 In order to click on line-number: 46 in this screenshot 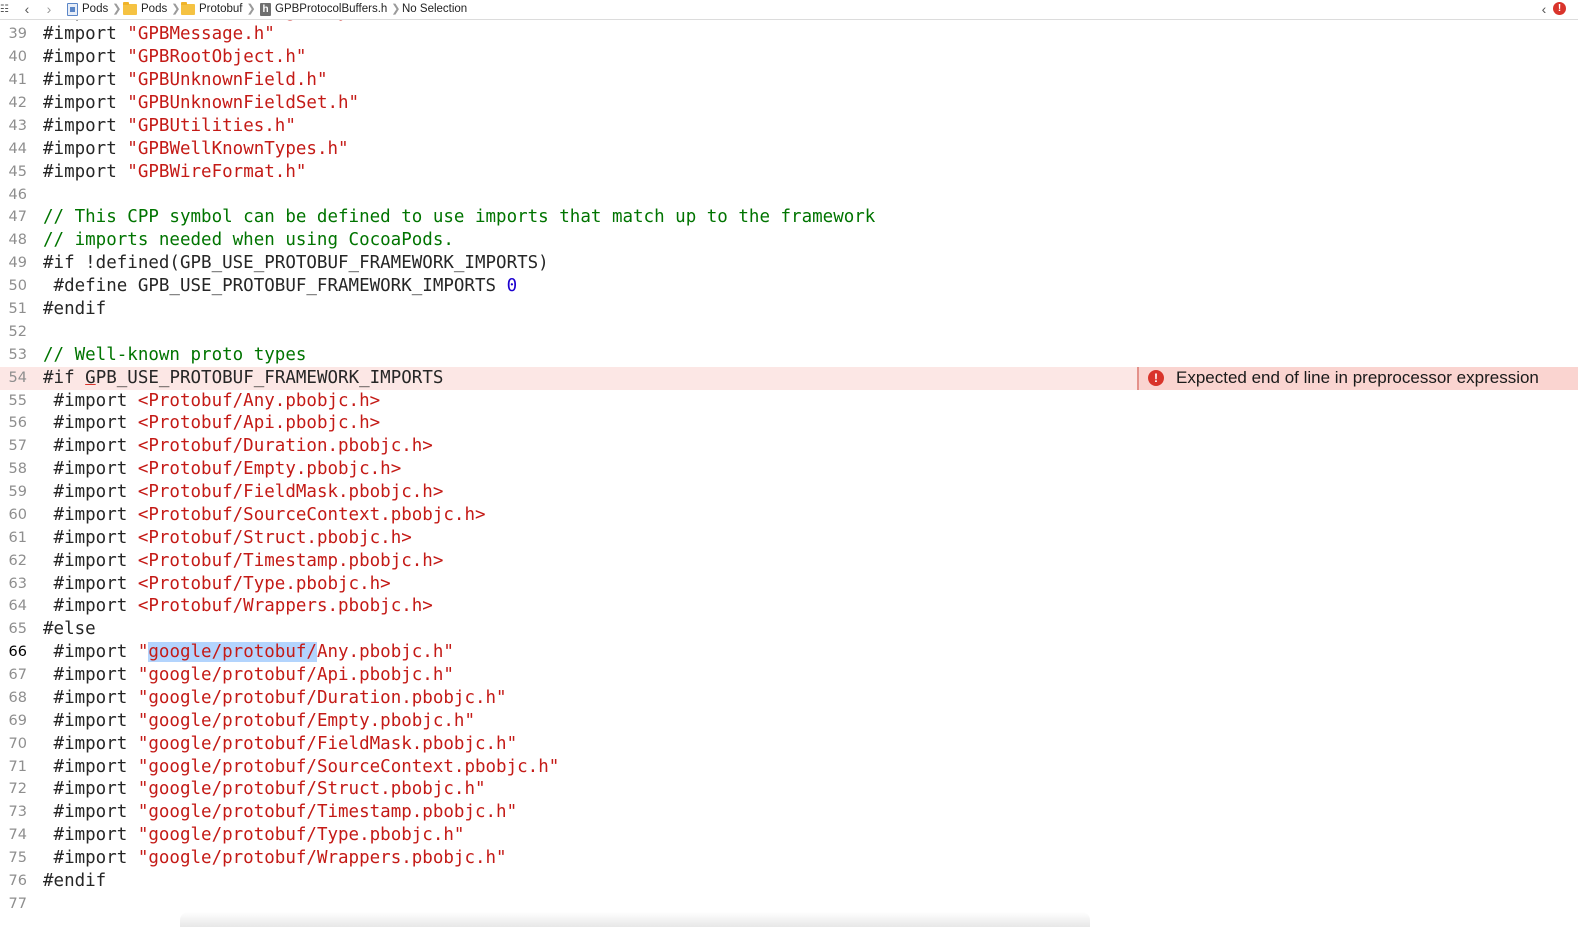, I will do `click(13, 195)`.